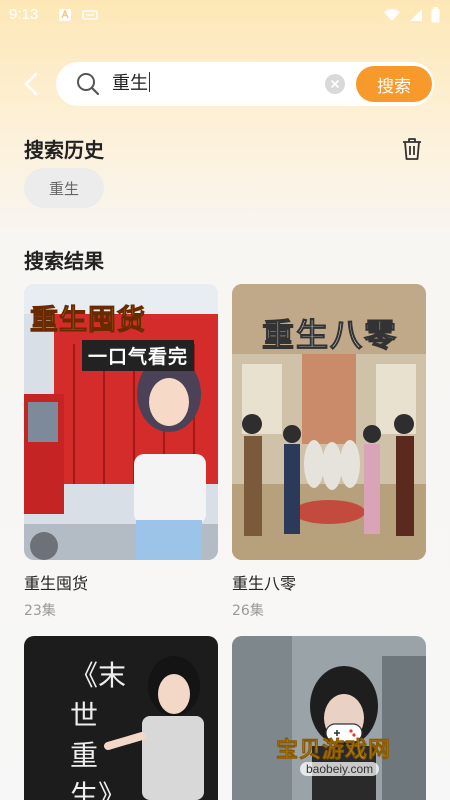 The height and width of the screenshot is (800, 450). Describe the element at coordinates (64, 188) in the screenshot. I see `history-tag: 重生` at that location.